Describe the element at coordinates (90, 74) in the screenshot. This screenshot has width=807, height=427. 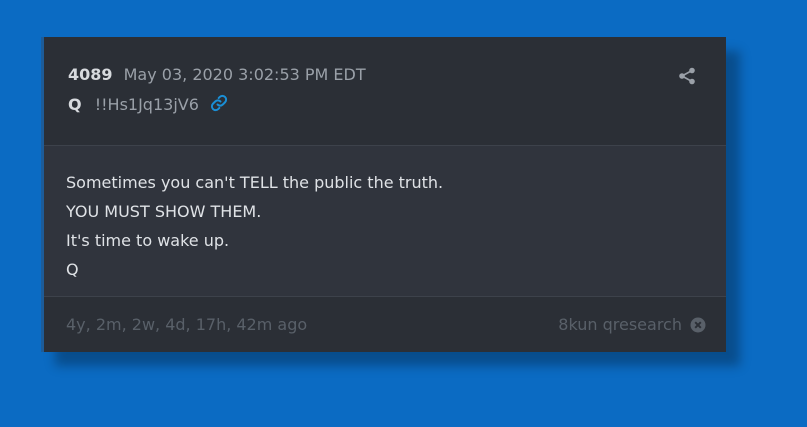
I see `post-number: 4089` at that location.